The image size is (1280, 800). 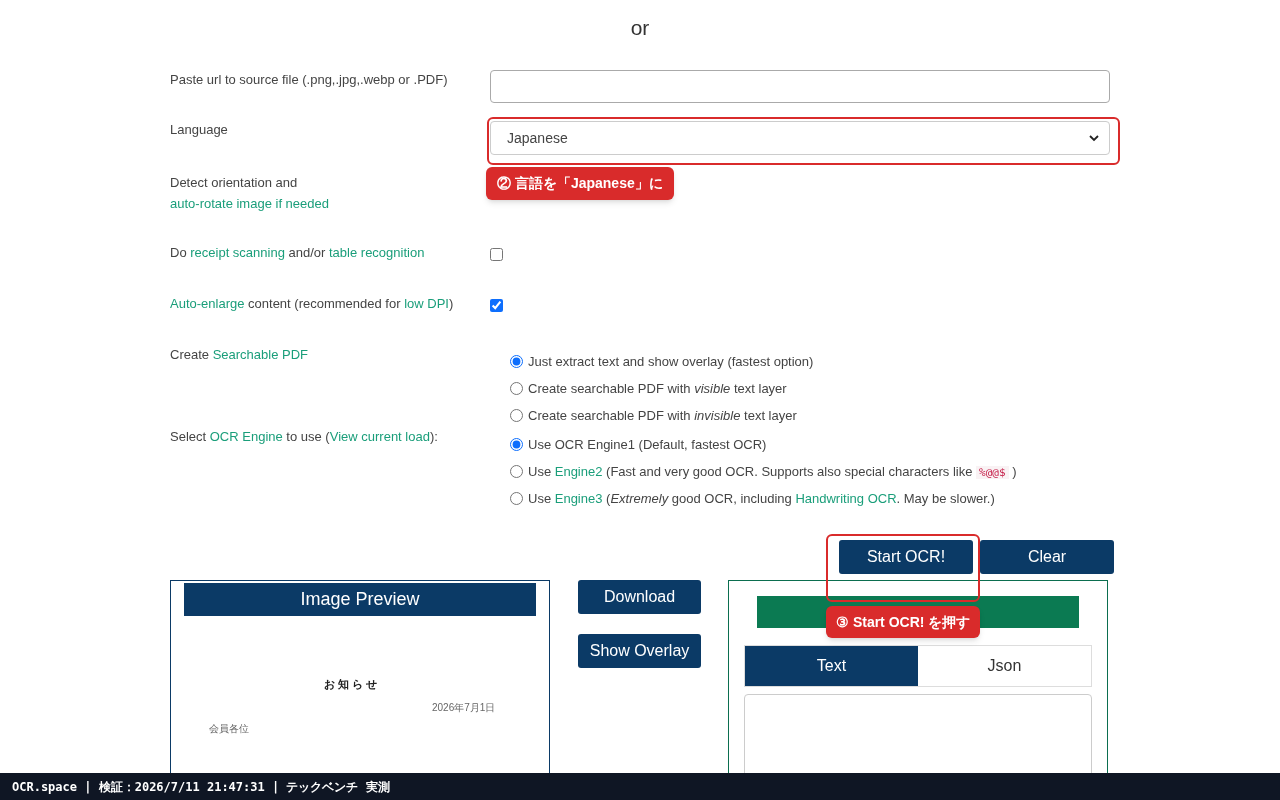 What do you see at coordinates (379, 436) in the screenshot?
I see `link: View current load` at bounding box center [379, 436].